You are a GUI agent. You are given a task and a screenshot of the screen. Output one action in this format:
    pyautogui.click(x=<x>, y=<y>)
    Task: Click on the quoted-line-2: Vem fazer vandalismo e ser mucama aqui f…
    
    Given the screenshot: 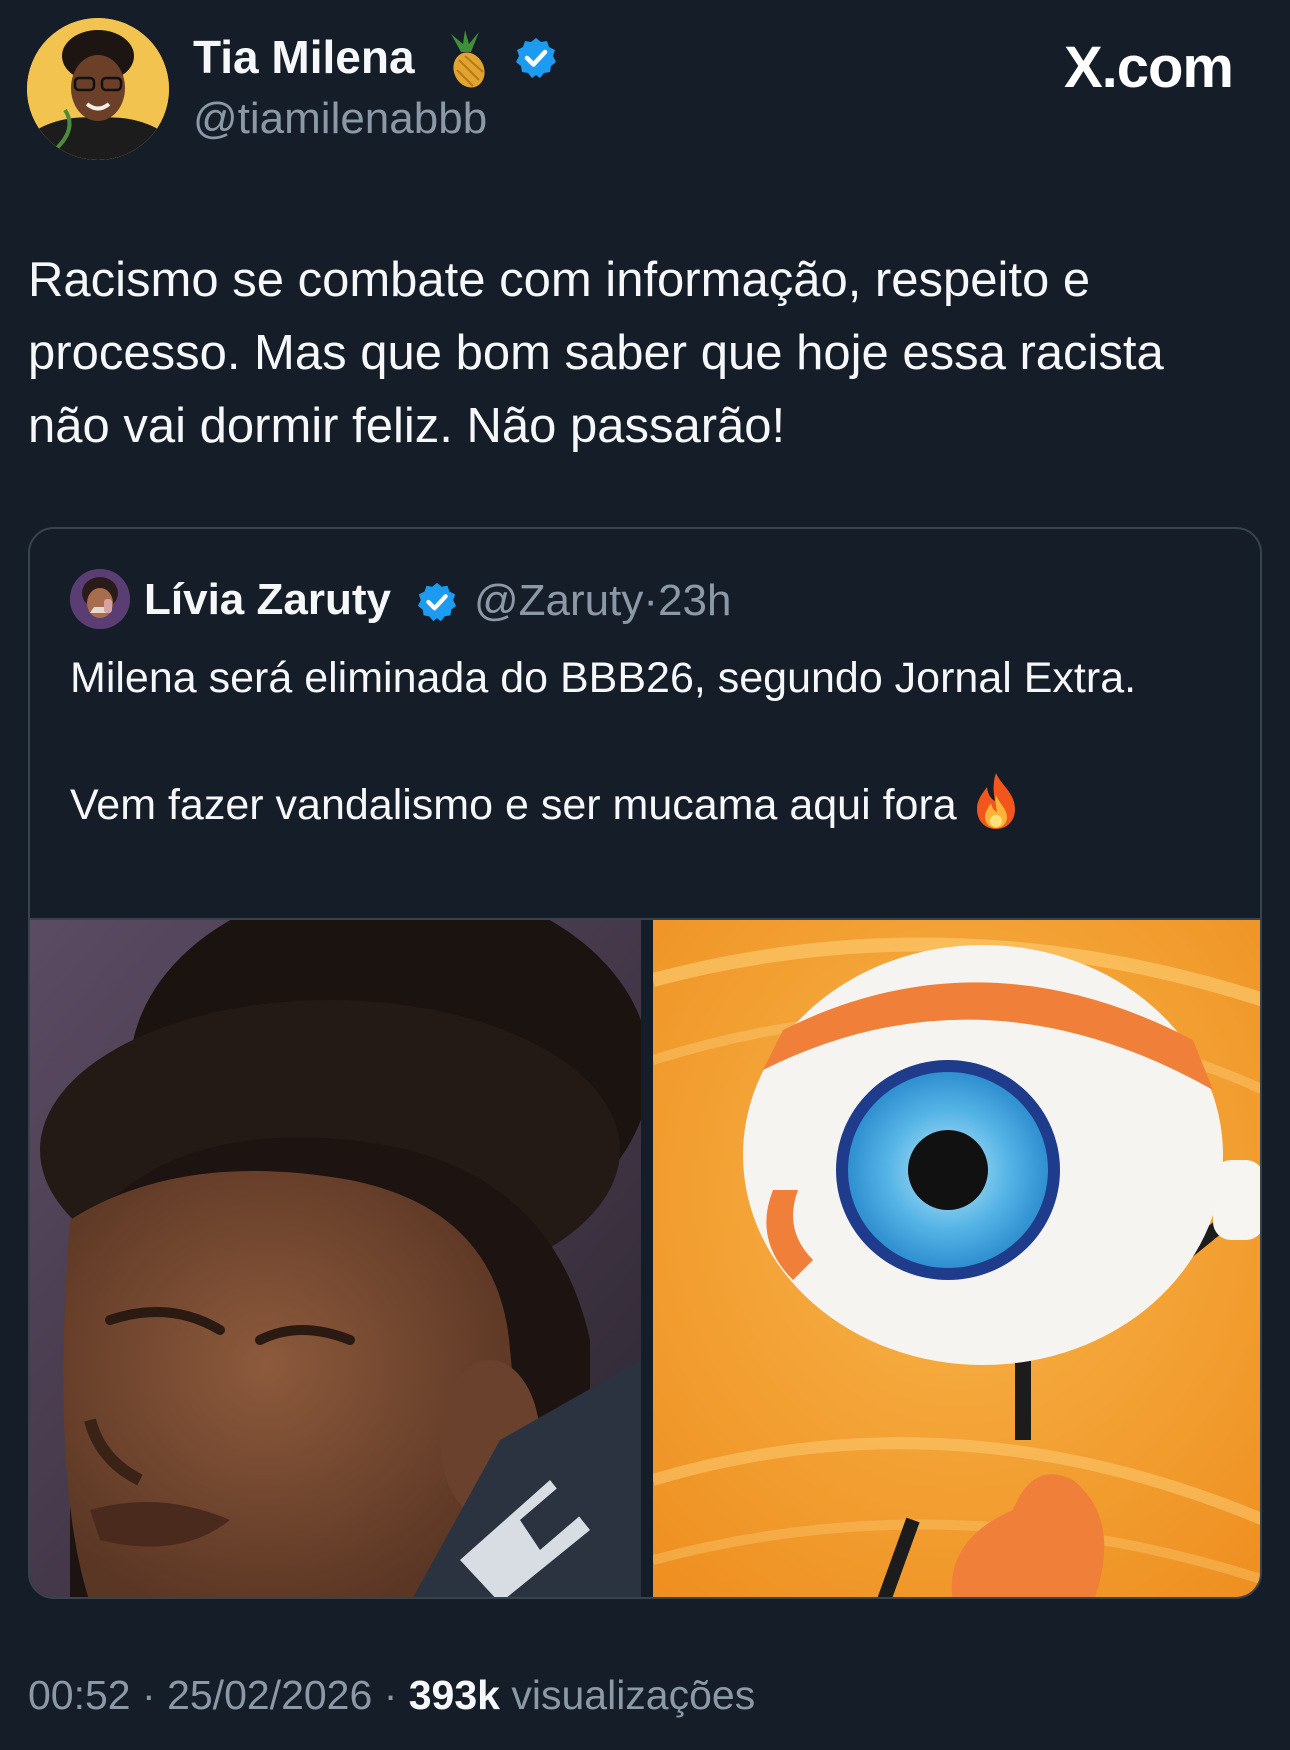 What is the action you would take?
    pyautogui.click(x=513, y=805)
    